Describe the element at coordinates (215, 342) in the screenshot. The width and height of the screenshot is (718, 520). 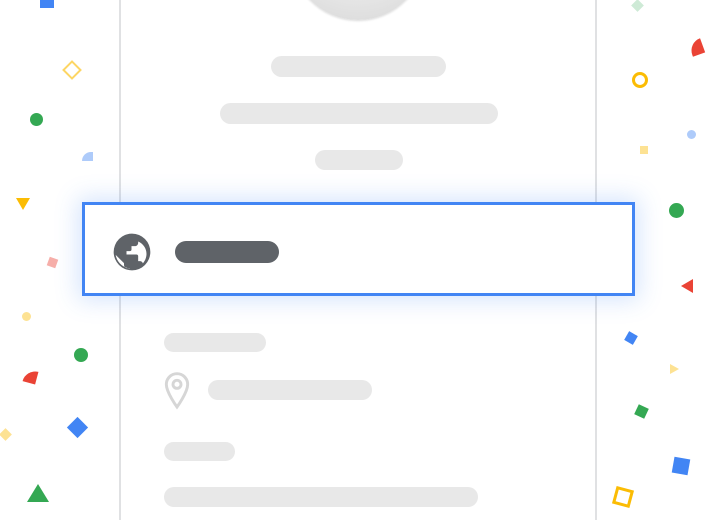
I see `section-label-placeholder` at that location.